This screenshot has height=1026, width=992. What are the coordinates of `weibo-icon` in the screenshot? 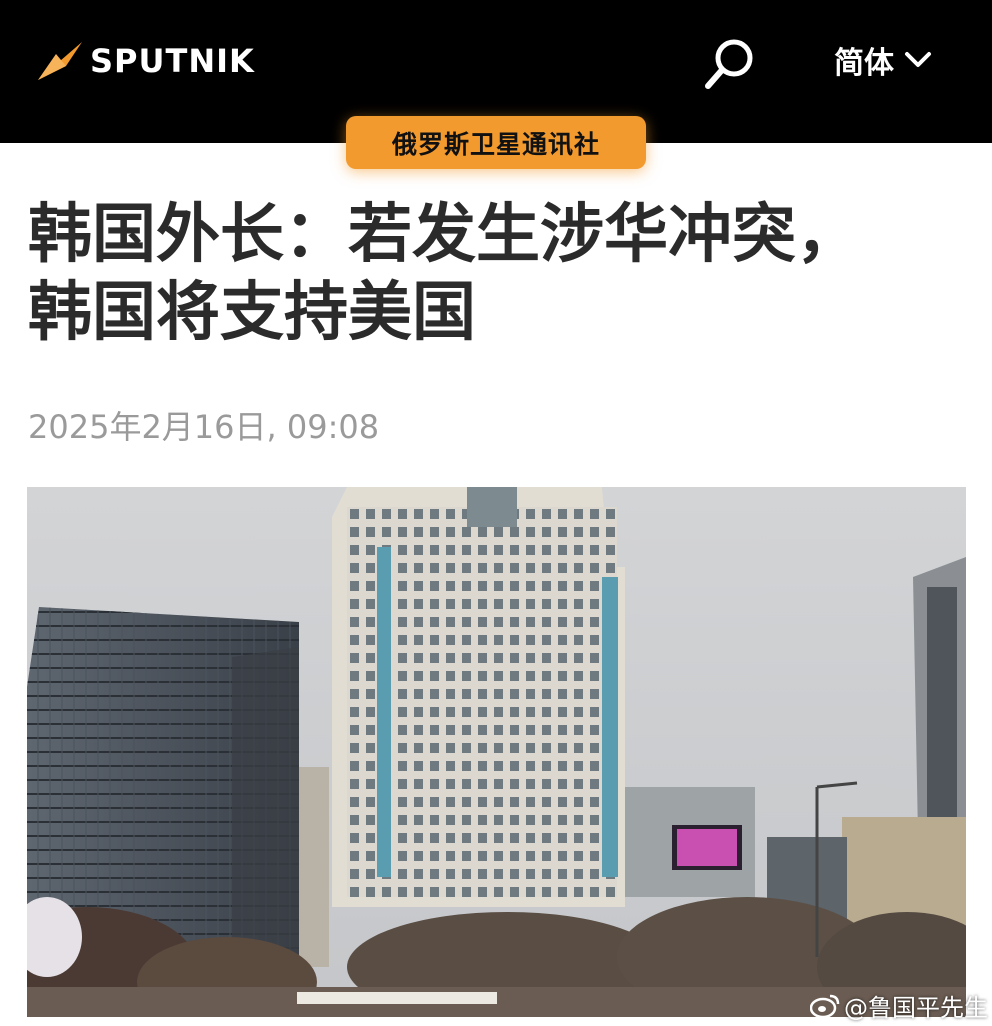 It's located at (825, 1006).